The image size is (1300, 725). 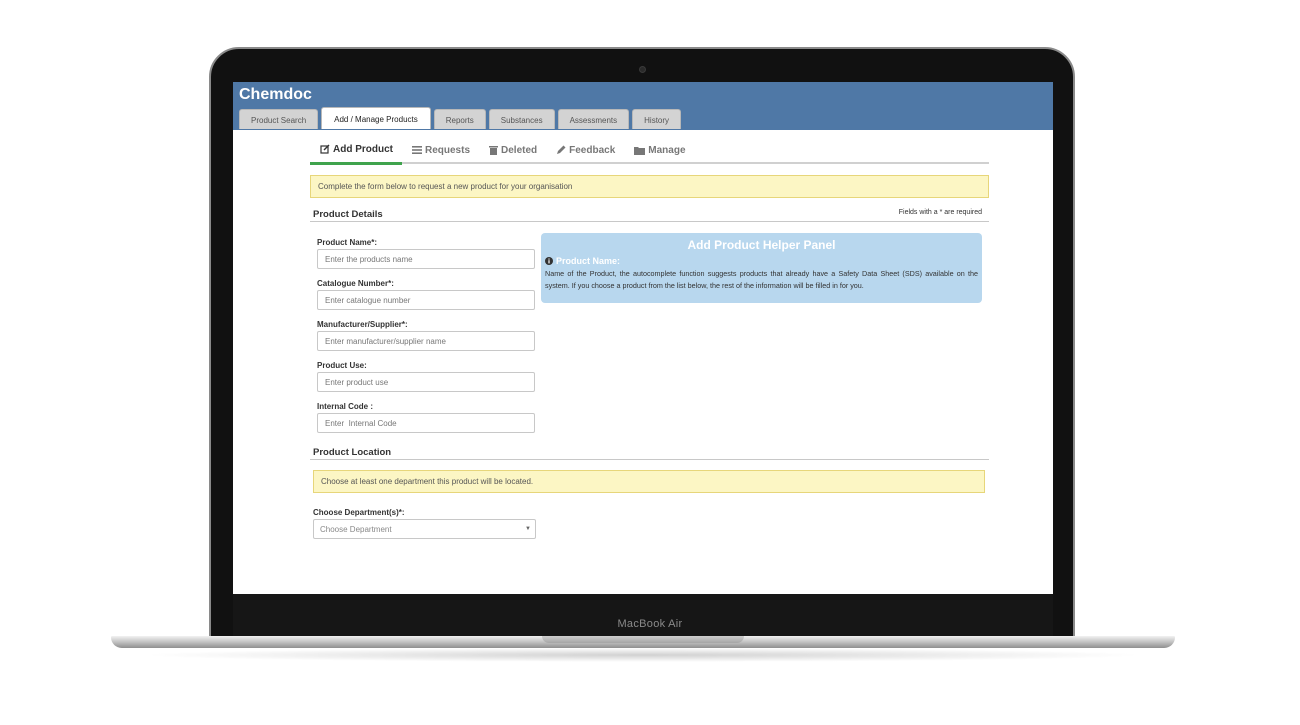 I want to click on subnav-deleted: Deleted, so click(x=512, y=150).